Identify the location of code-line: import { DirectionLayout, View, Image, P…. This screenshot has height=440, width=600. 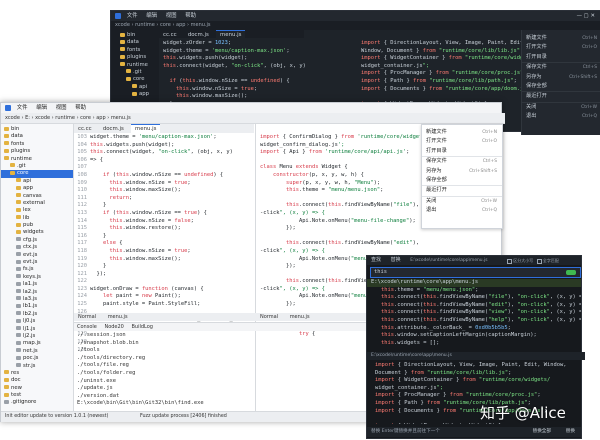
(441, 44).